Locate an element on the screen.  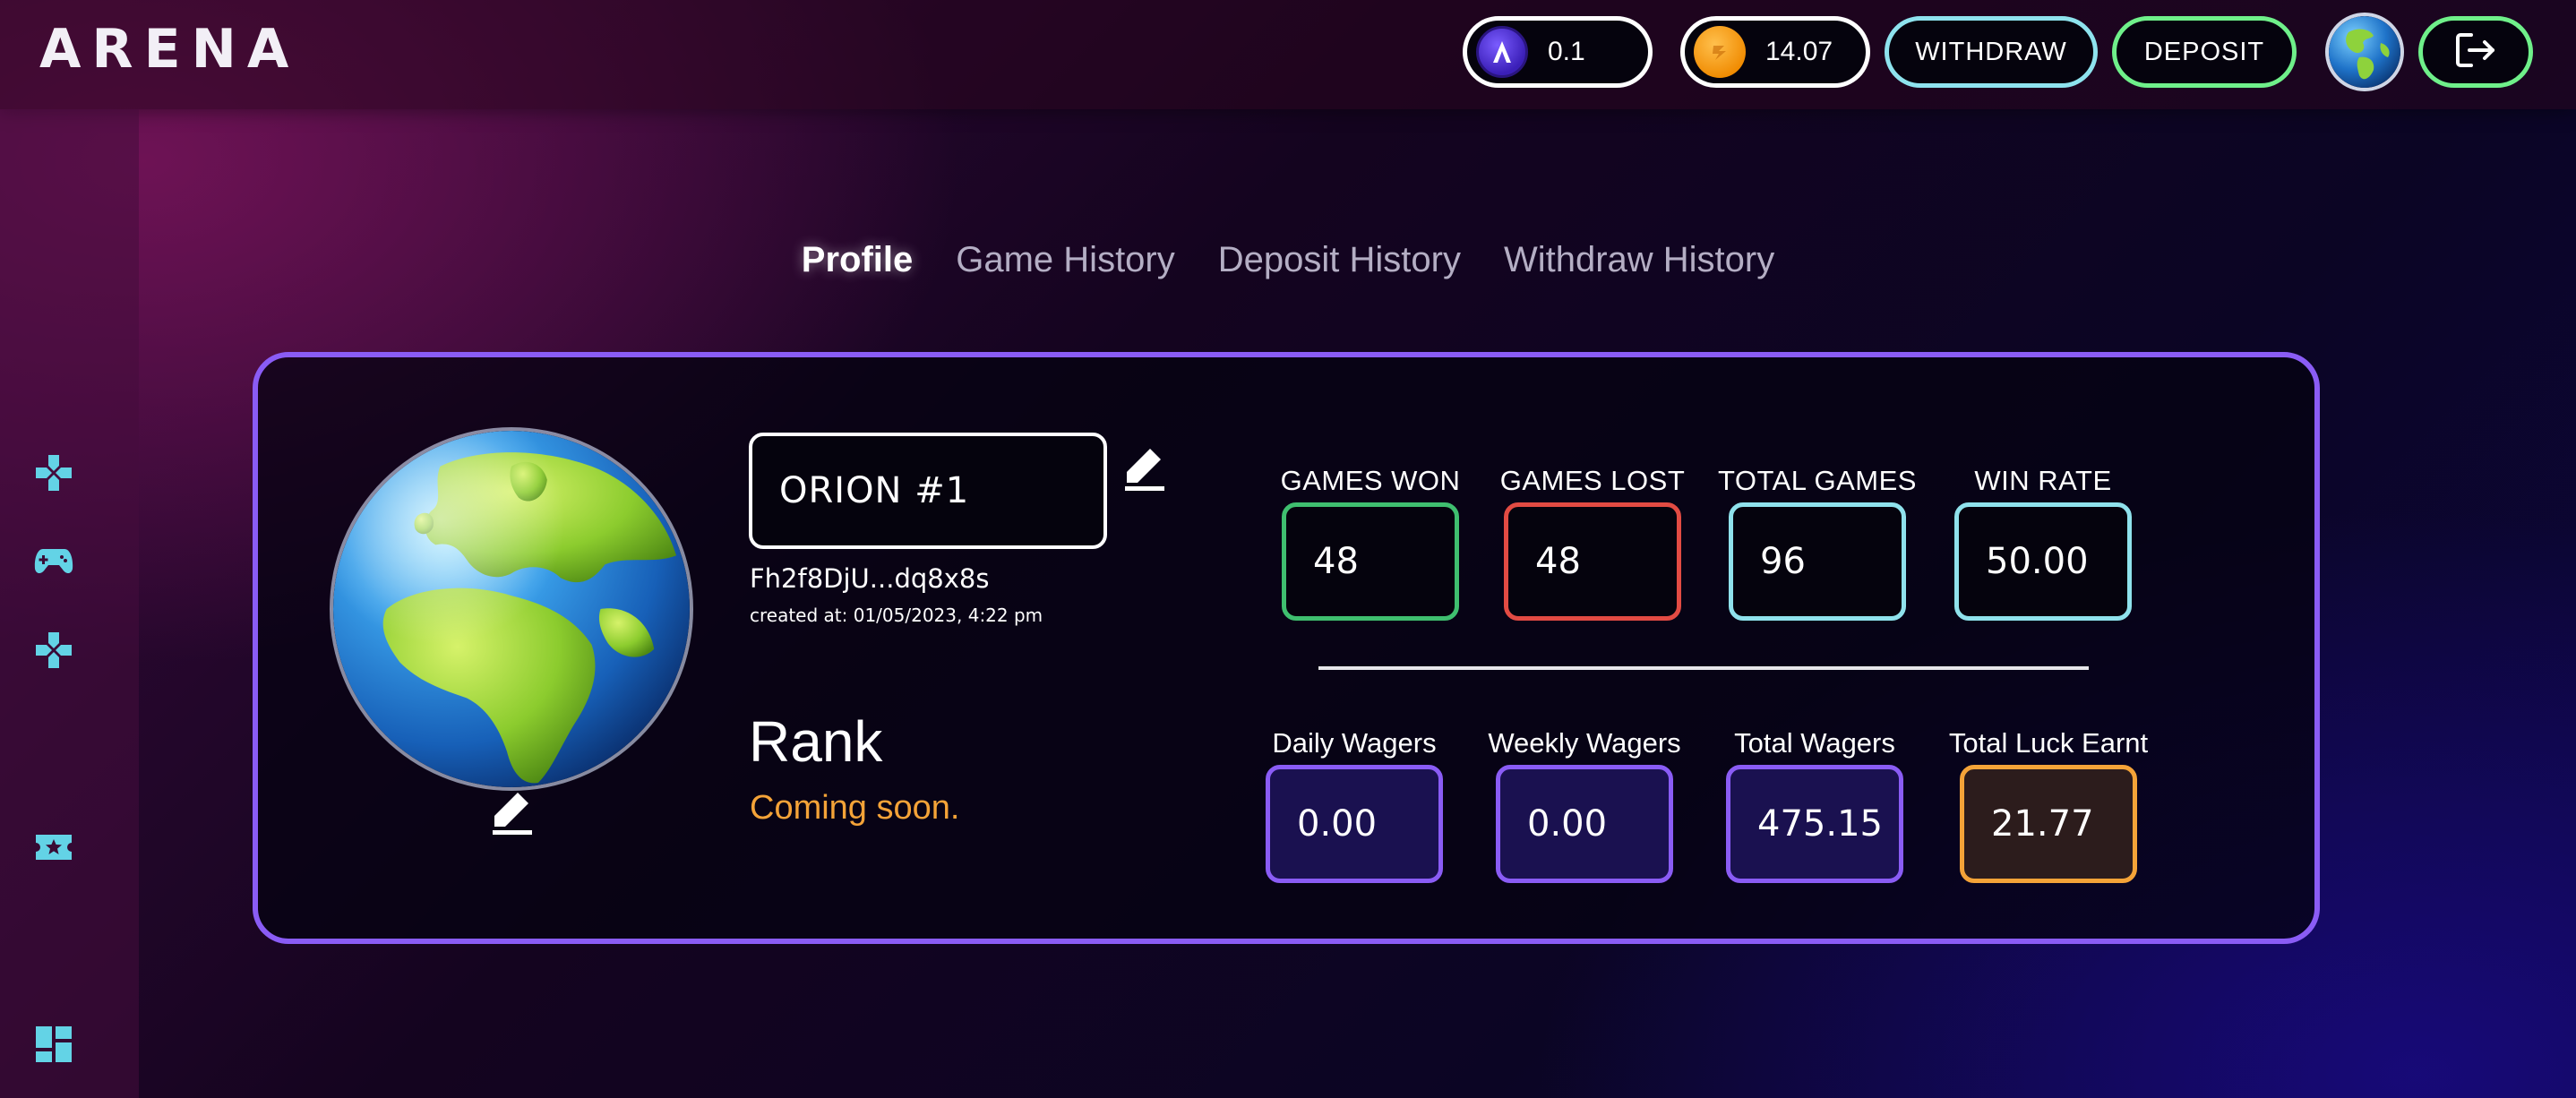
games-lost-value: 48 is located at coordinates (1592, 561).